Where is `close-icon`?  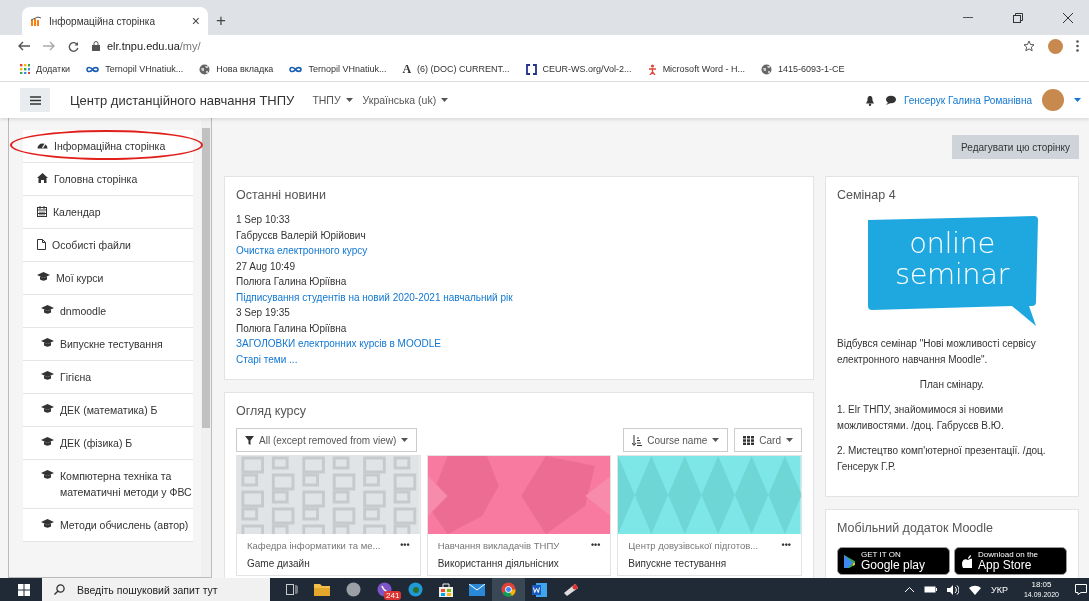 close-icon is located at coordinates (1068, 17).